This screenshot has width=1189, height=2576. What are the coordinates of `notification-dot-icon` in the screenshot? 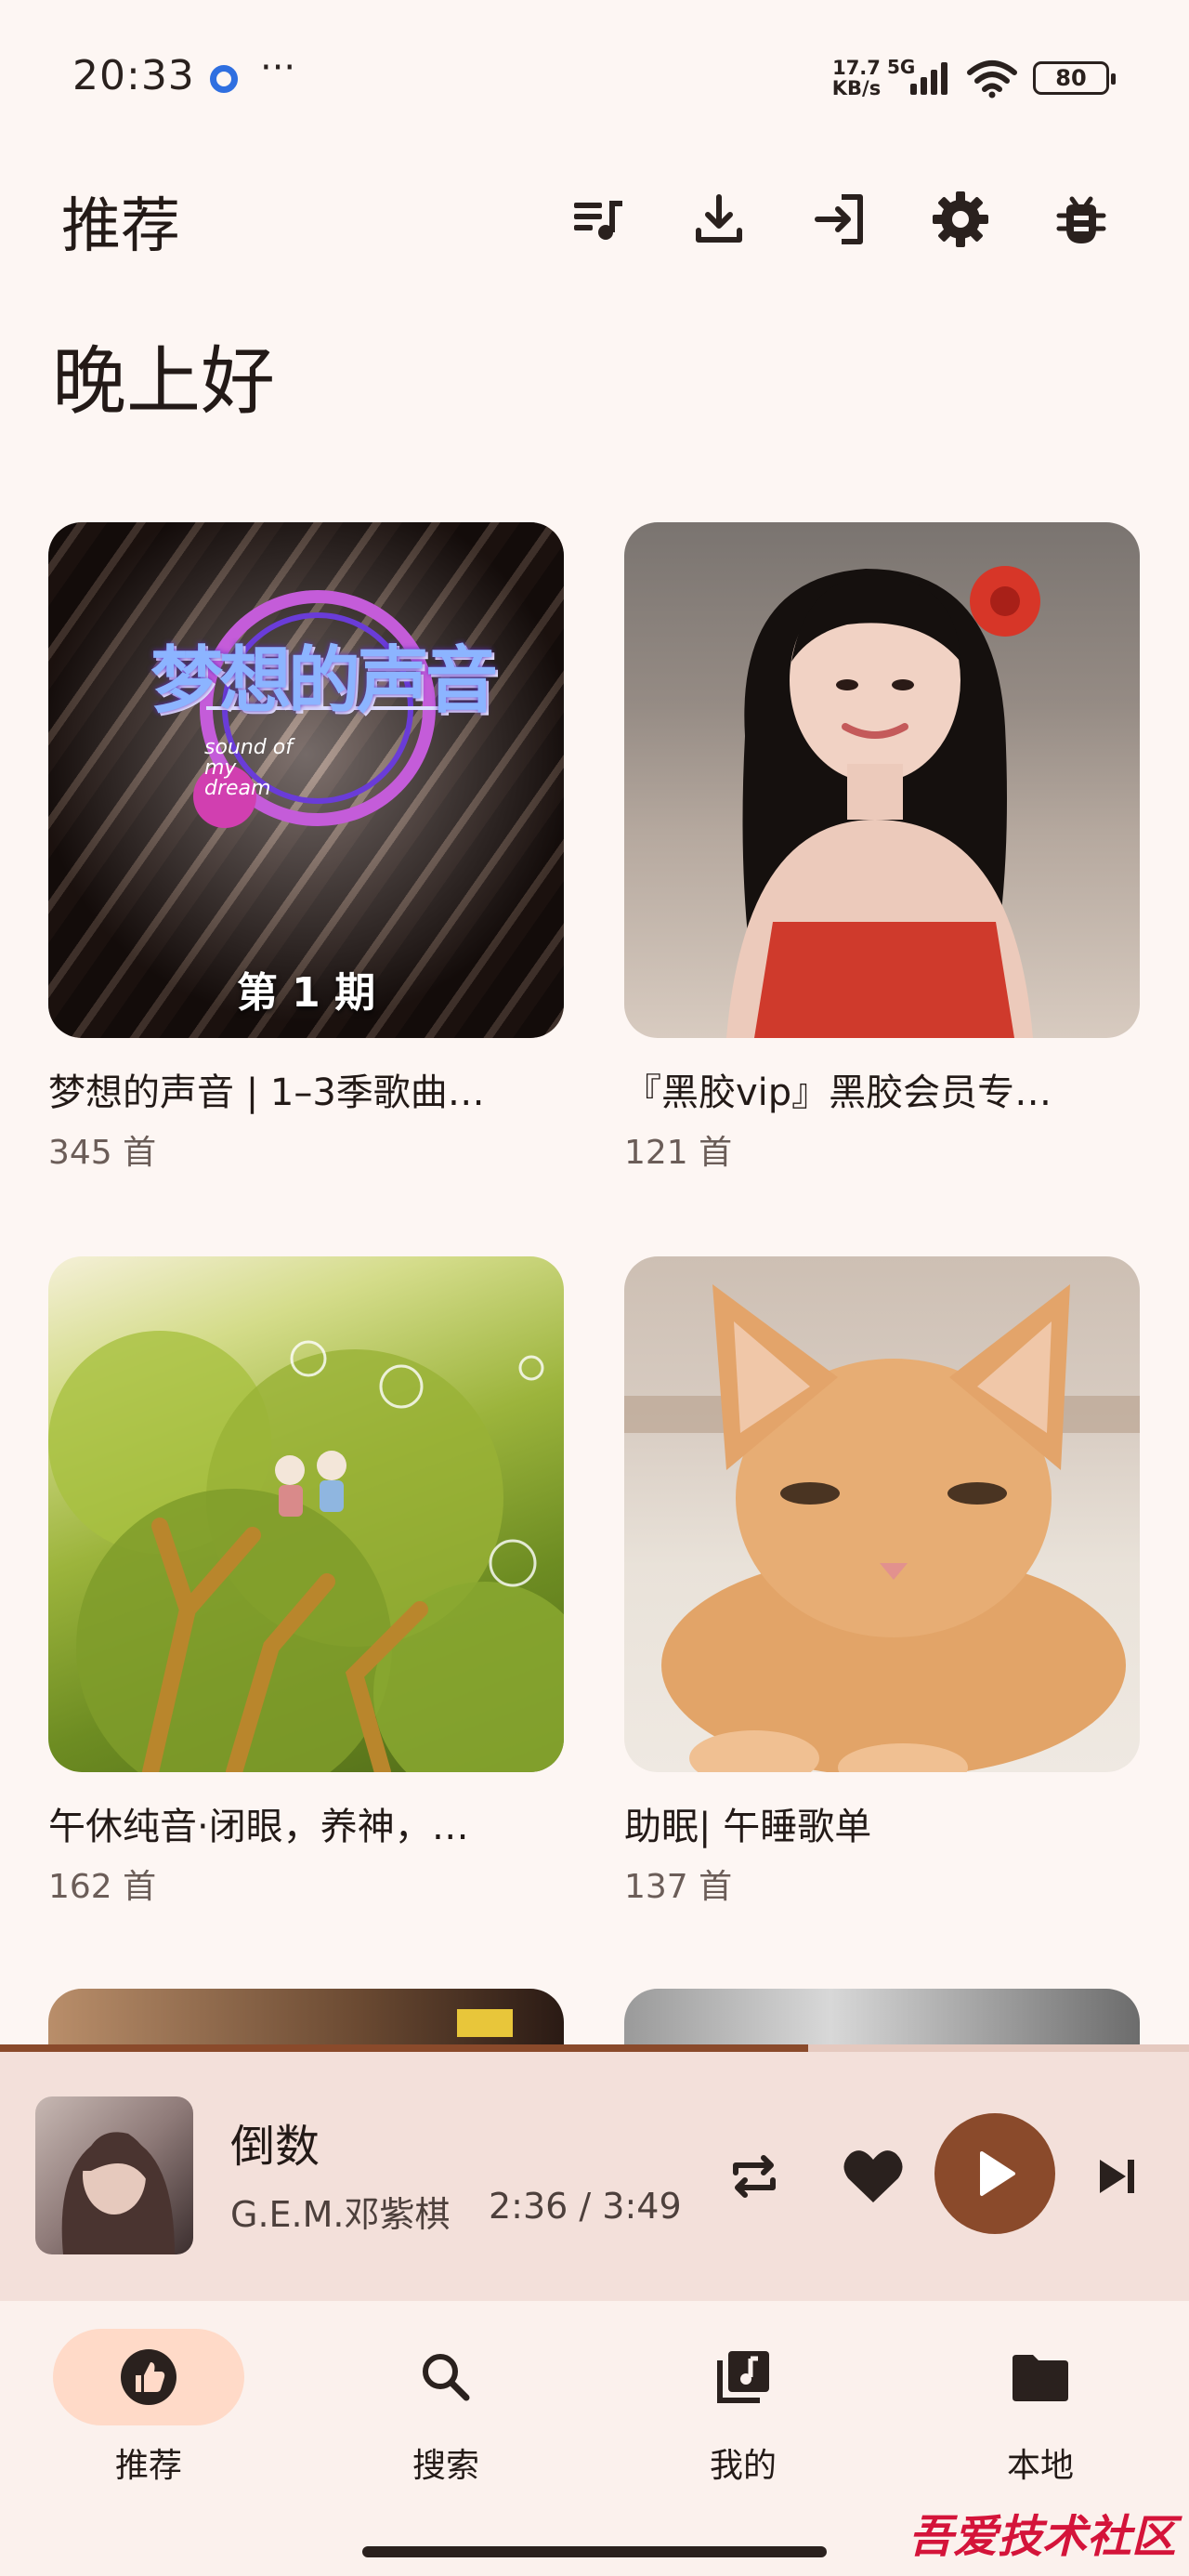 It's located at (224, 79).